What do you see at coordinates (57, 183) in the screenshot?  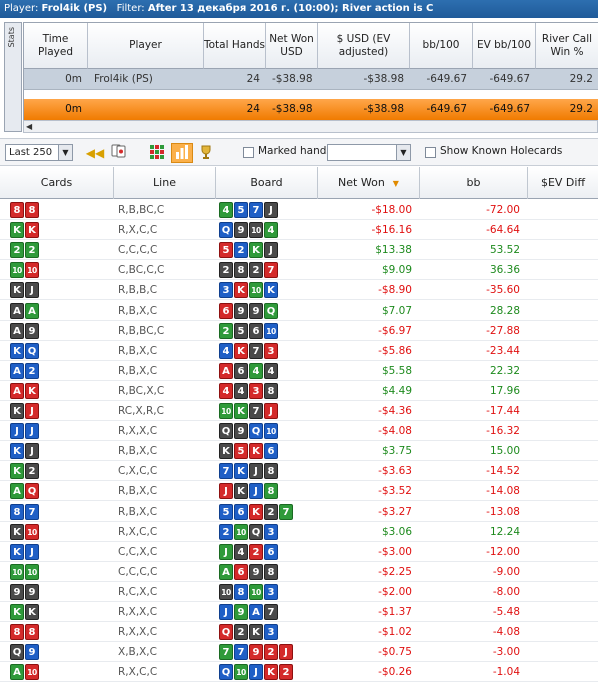 I see `column-header-cards: Cards` at bounding box center [57, 183].